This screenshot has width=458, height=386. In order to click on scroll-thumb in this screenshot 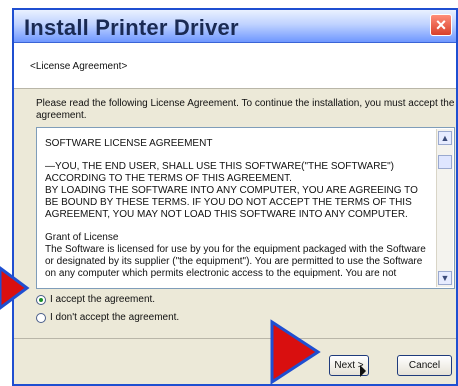, I will do `click(445, 162)`.